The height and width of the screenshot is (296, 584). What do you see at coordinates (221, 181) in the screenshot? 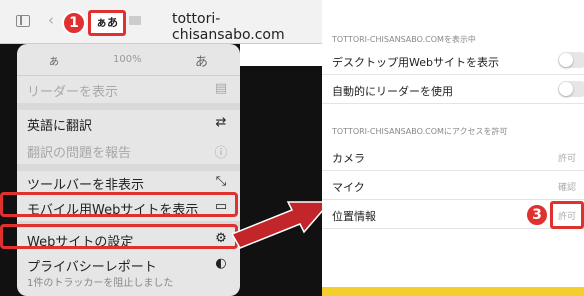
I see `collapse-arrows-icon: ⤡` at bounding box center [221, 181].